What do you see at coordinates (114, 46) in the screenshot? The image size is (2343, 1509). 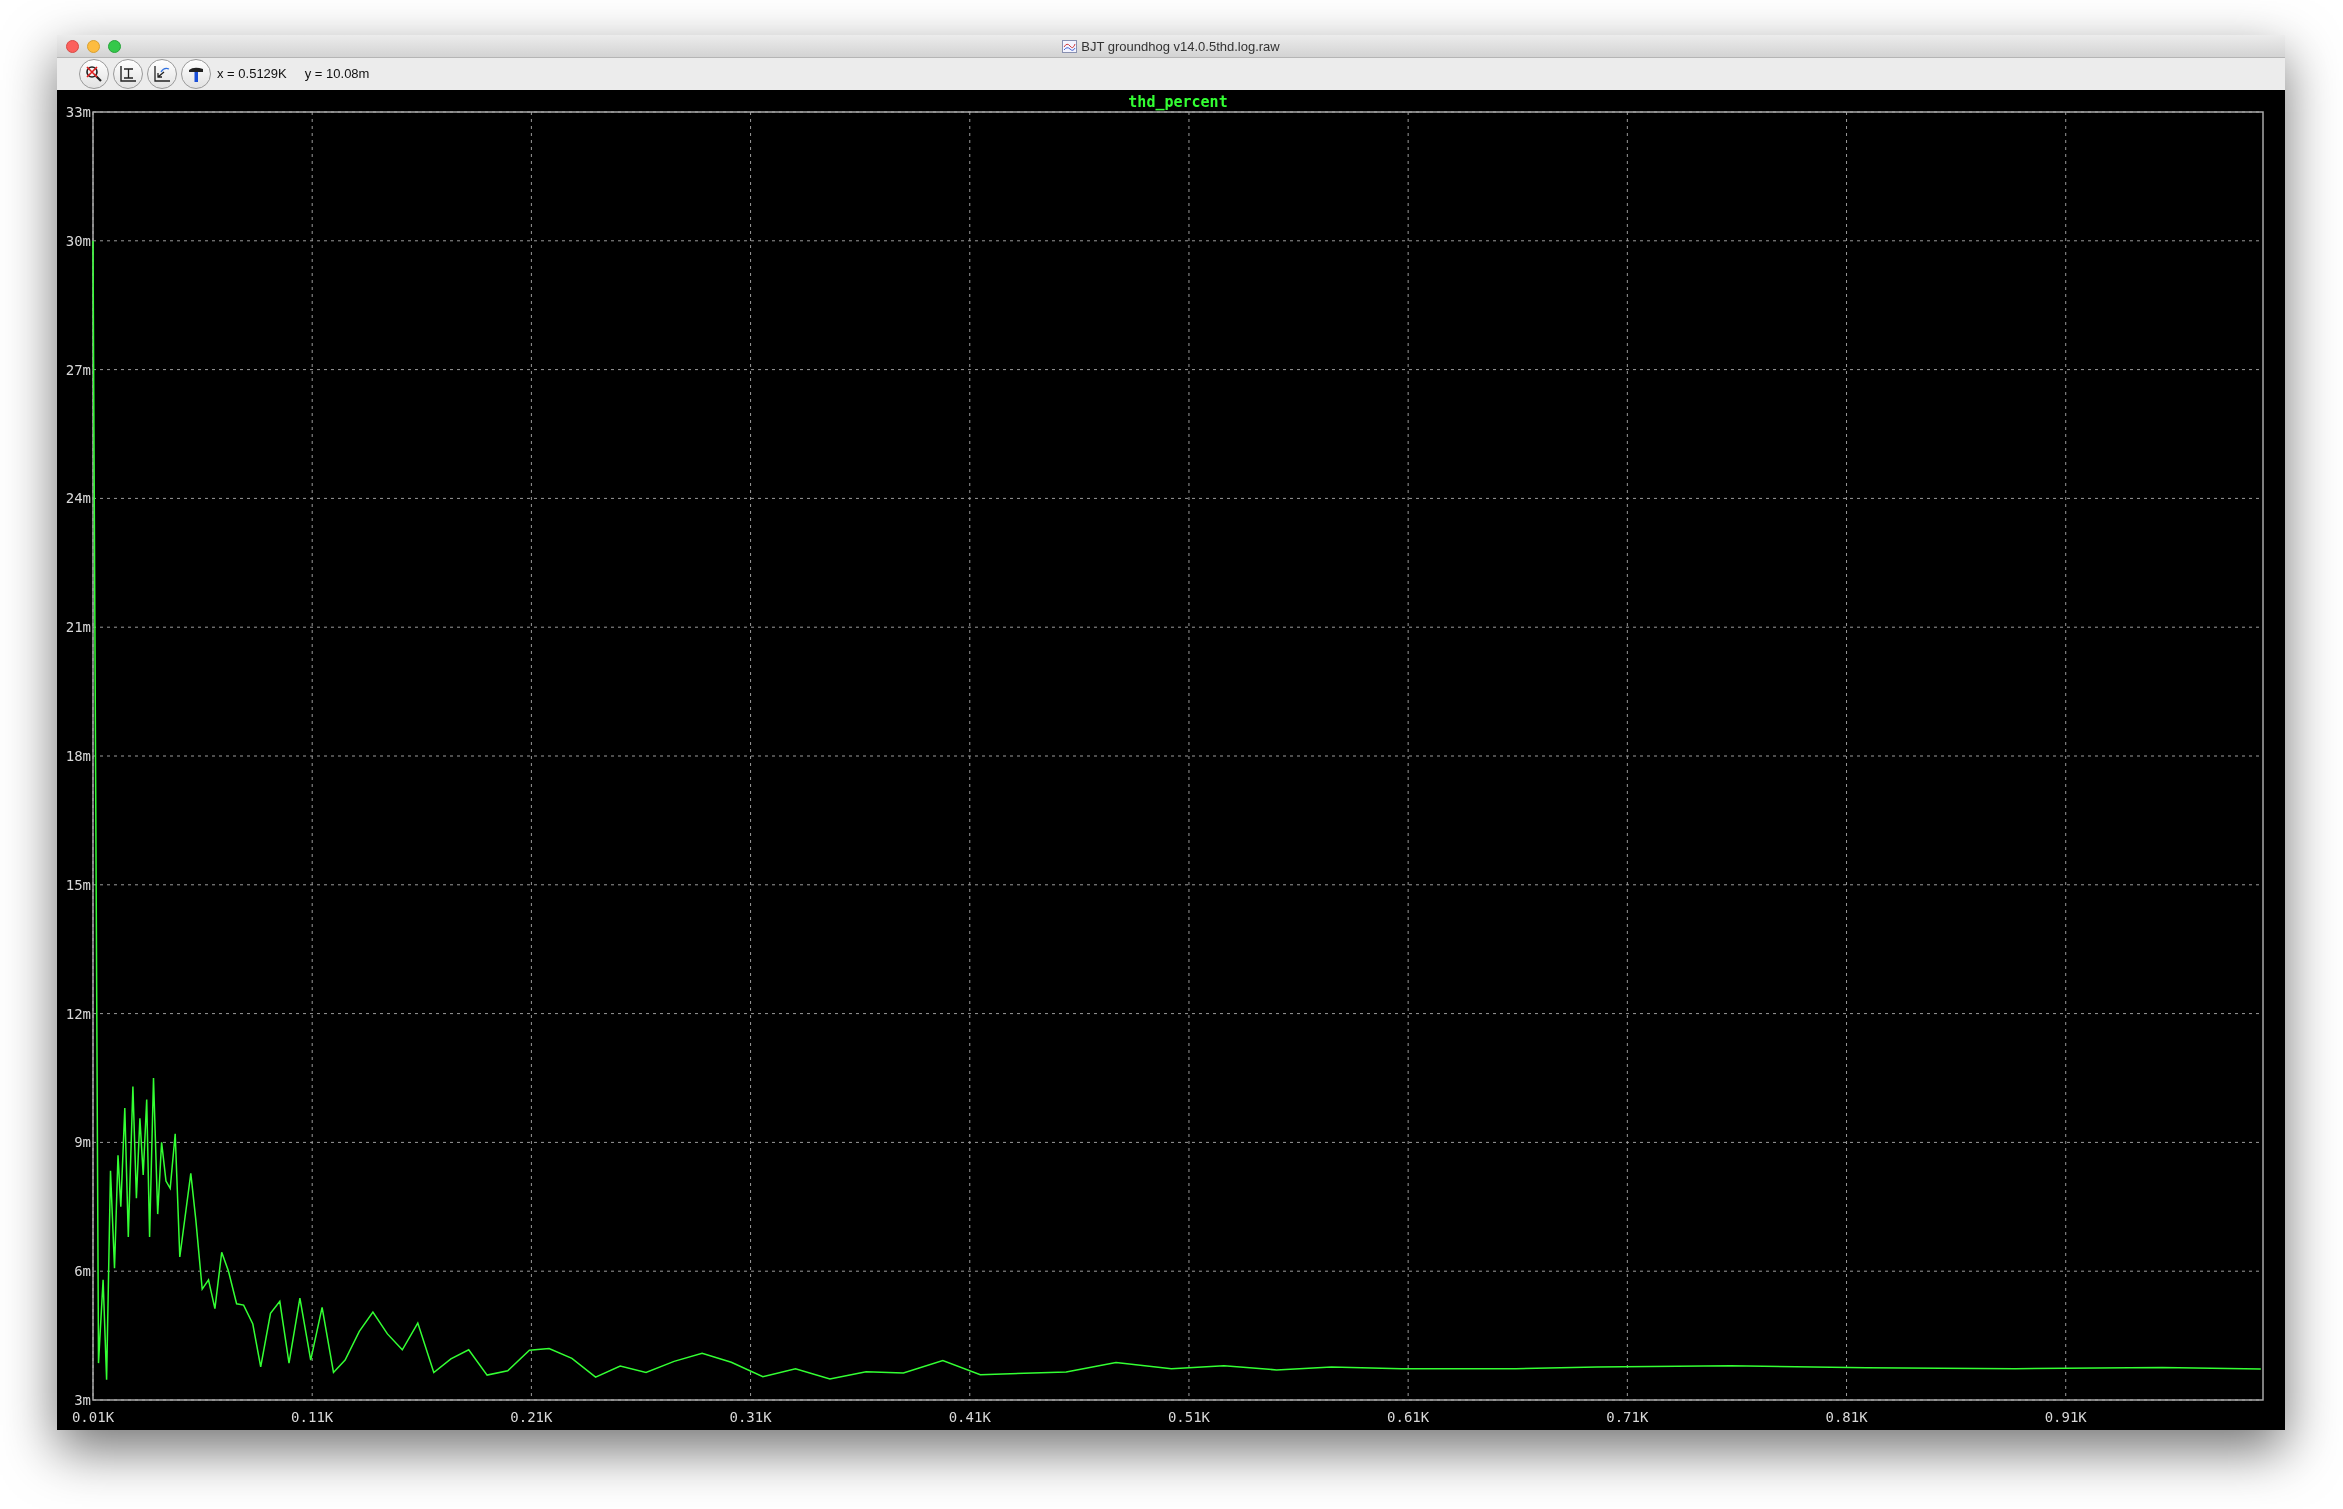 I see `zoom-button` at bounding box center [114, 46].